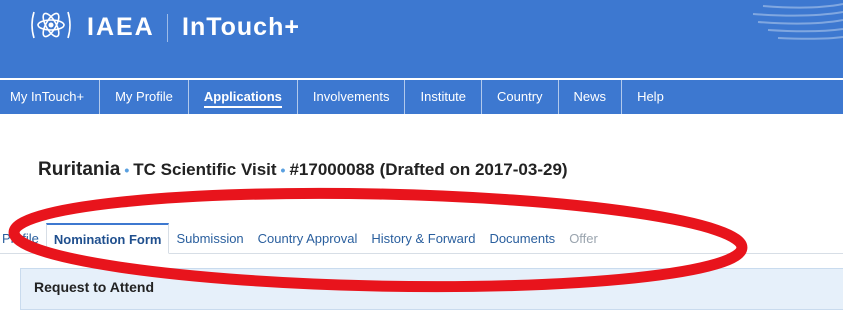 The width and height of the screenshot is (843, 310). Describe the element at coordinates (444, 97) in the screenshot. I see `nav-institute: Institute` at that location.